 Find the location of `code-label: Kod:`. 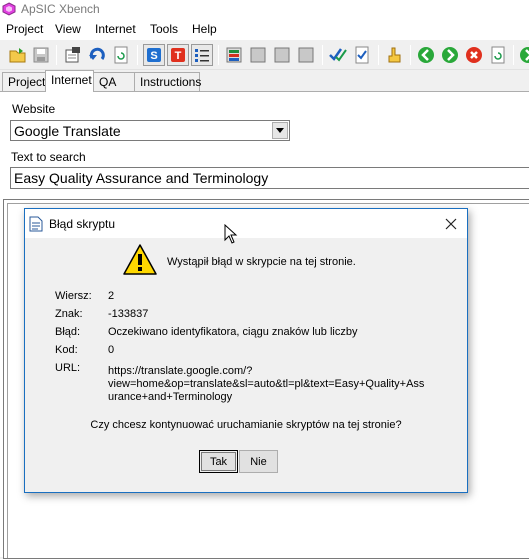

code-label: Kod: is located at coordinates (66, 350).